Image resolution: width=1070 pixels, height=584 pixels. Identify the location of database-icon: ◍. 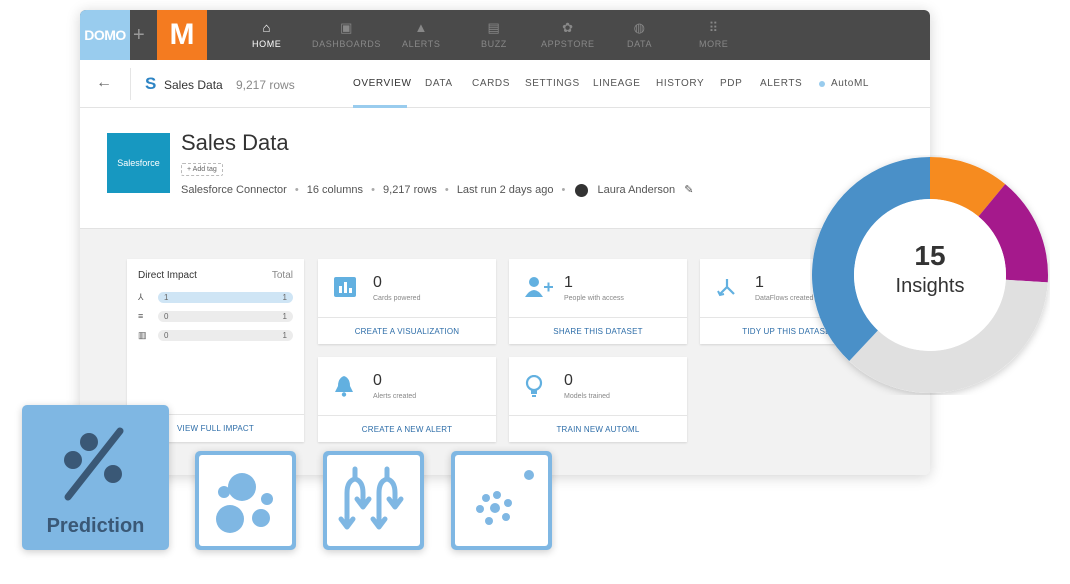
(639, 27).